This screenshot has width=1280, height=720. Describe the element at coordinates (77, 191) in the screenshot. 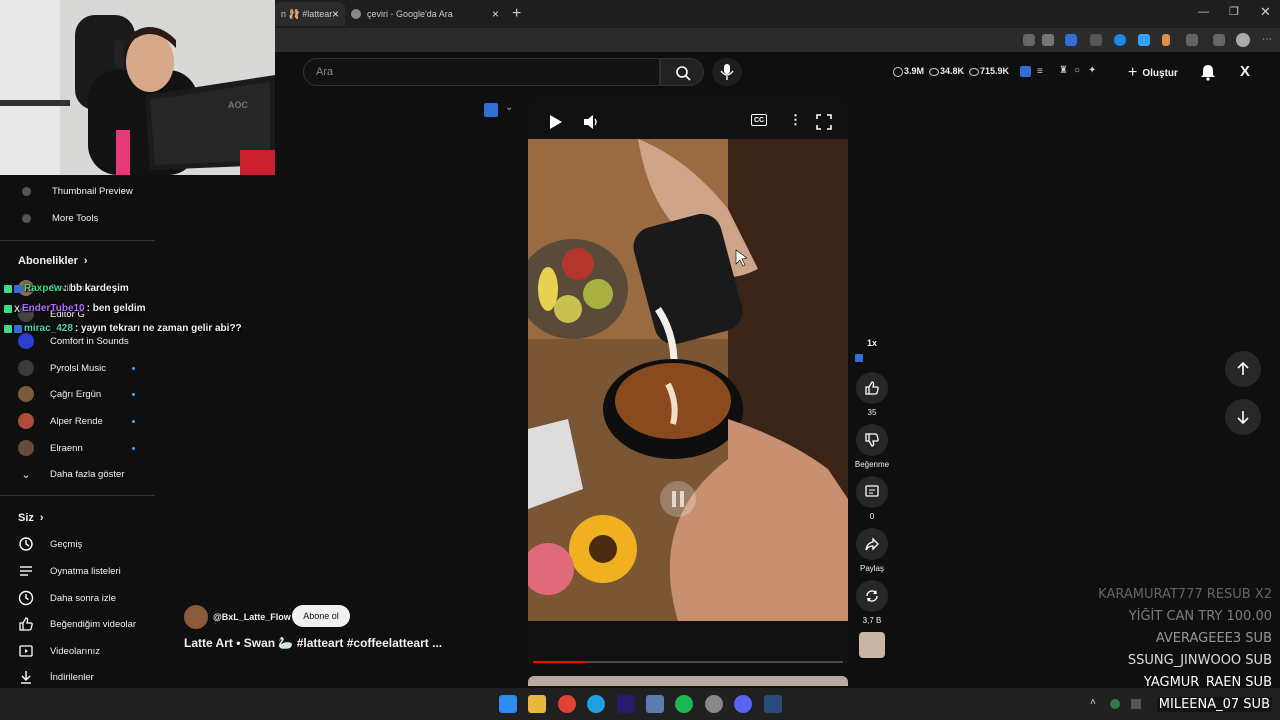

I see `sidebar-item-thumbnail-preview: Thumbnail Preview` at that location.